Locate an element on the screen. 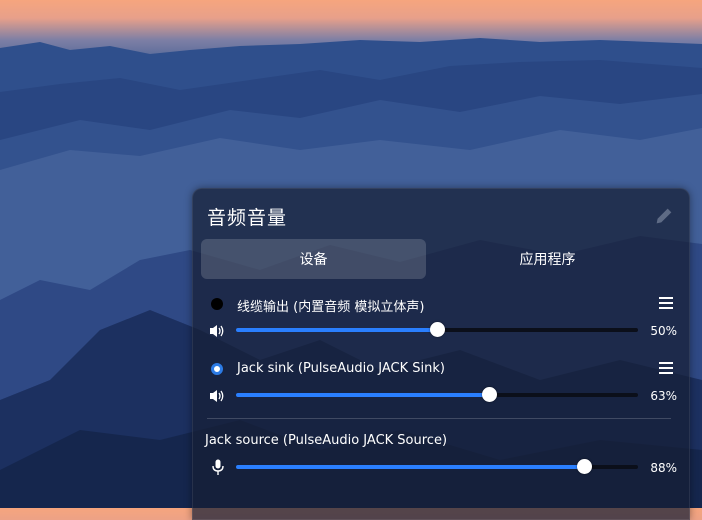 The width and height of the screenshot is (702, 520). input-volume-slider is located at coordinates (437, 466).